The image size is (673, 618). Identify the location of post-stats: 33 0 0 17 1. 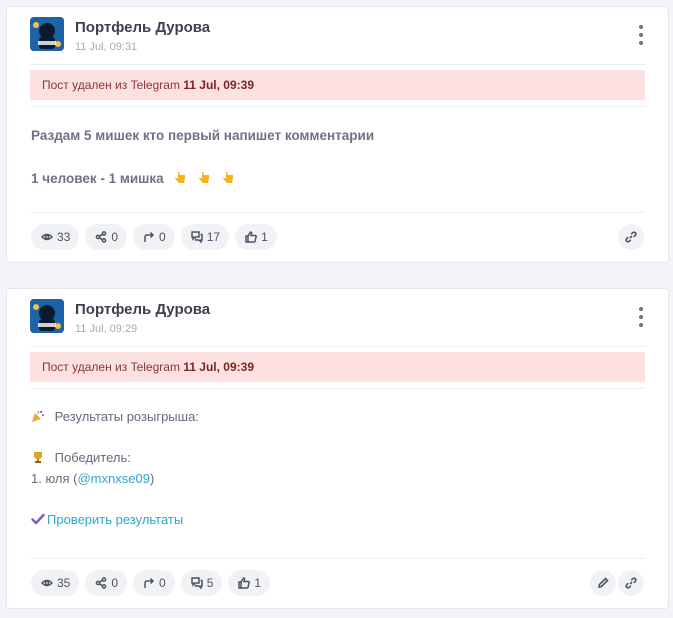
(154, 237).